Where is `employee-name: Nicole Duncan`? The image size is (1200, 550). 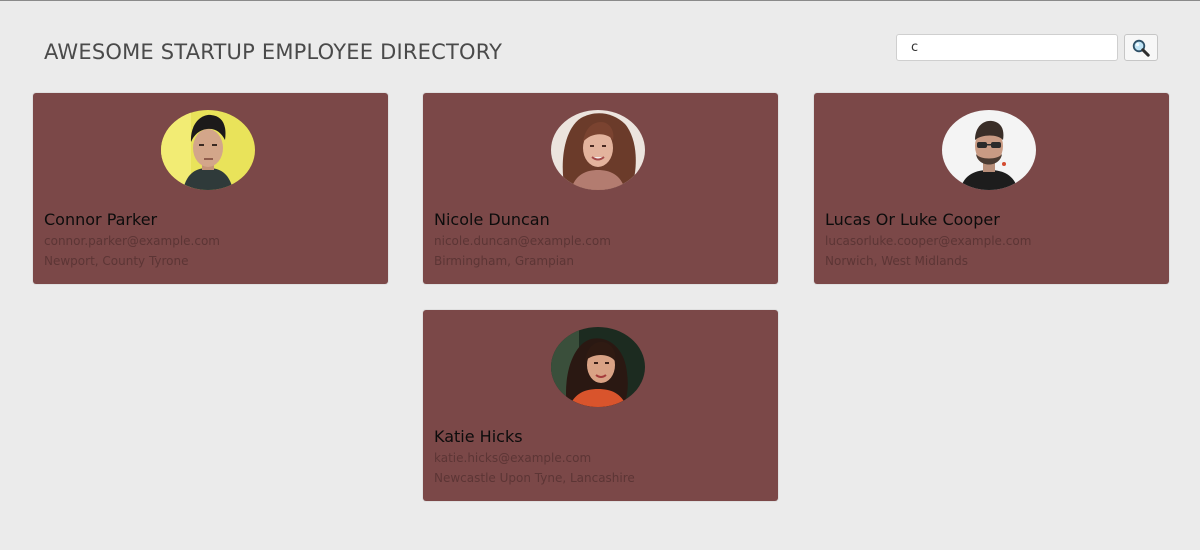
employee-name: Nicole Duncan is located at coordinates (492, 219).